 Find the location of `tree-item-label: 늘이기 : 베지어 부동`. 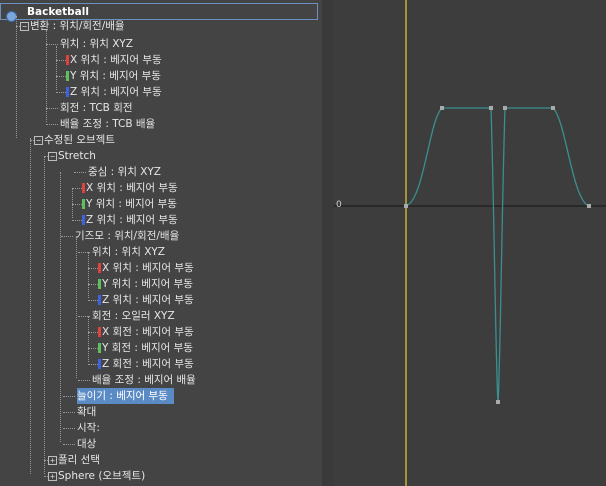

tree-item-label: 늘이기 : 베지어 부동 is located at coordinates (125, 396).